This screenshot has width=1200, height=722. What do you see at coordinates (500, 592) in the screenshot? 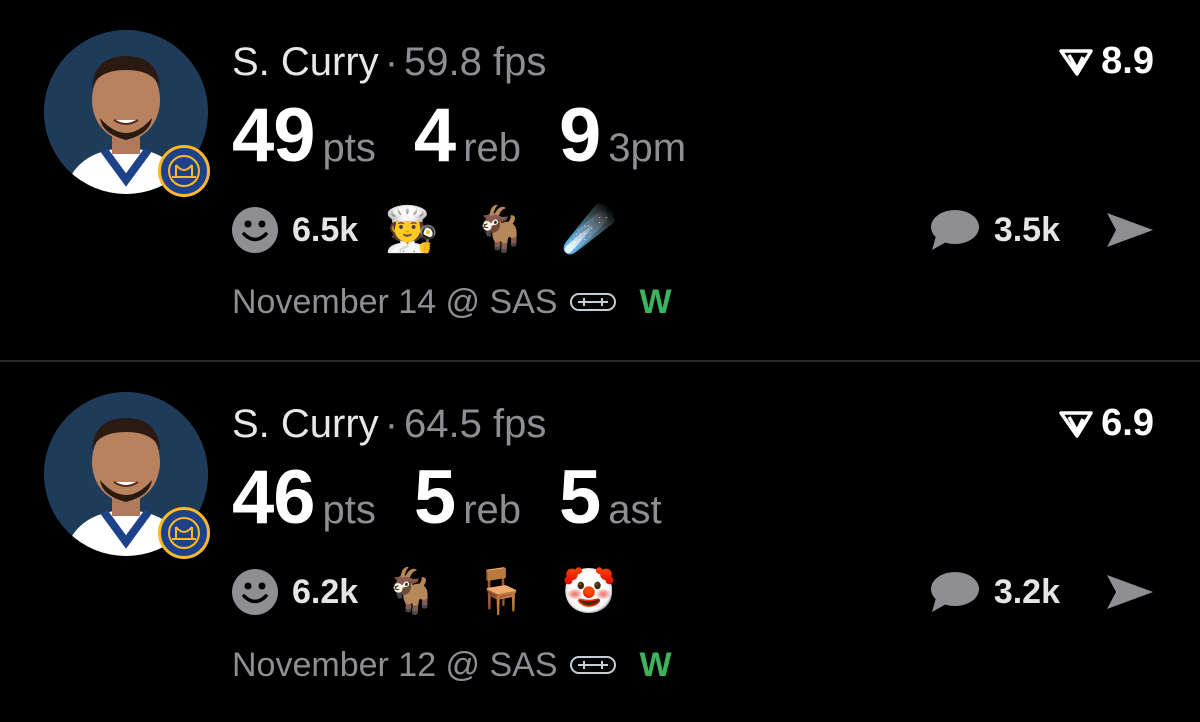
I see `chair-emoji-icon: 🪑` at bounding box center [500, 592].